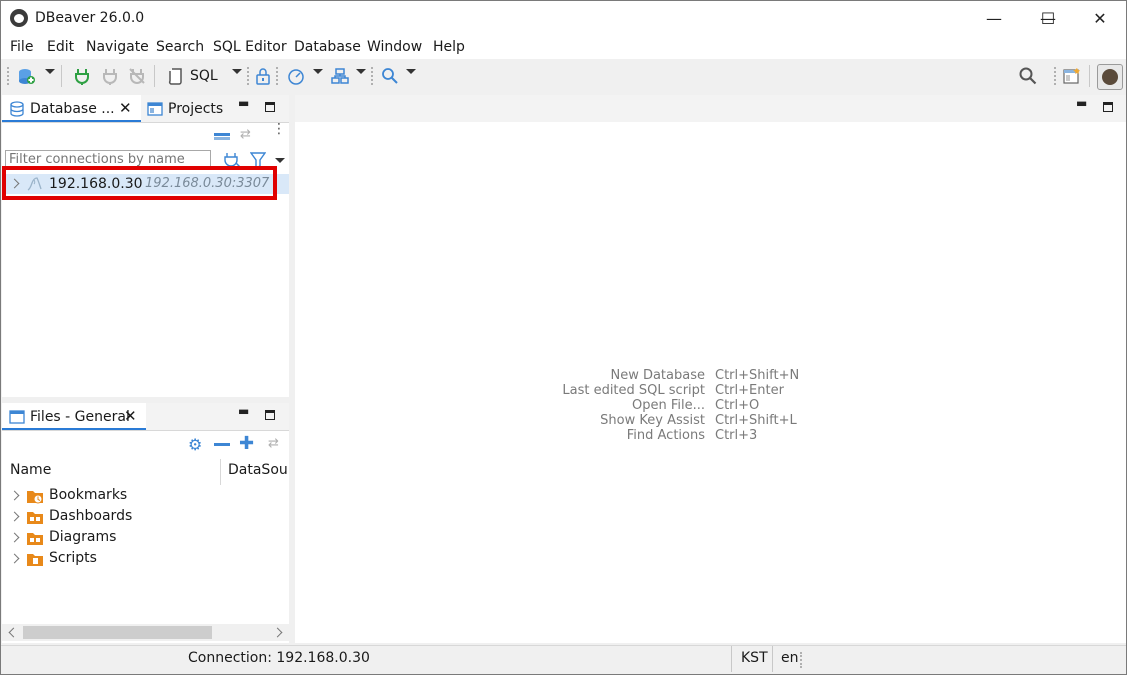 The width and height of the screenshot is (1127, 675). What do you see at coordinates (35, 519) in the screenshot?
I see `dashboards-folder-icon` at bounding box center [35, 519].